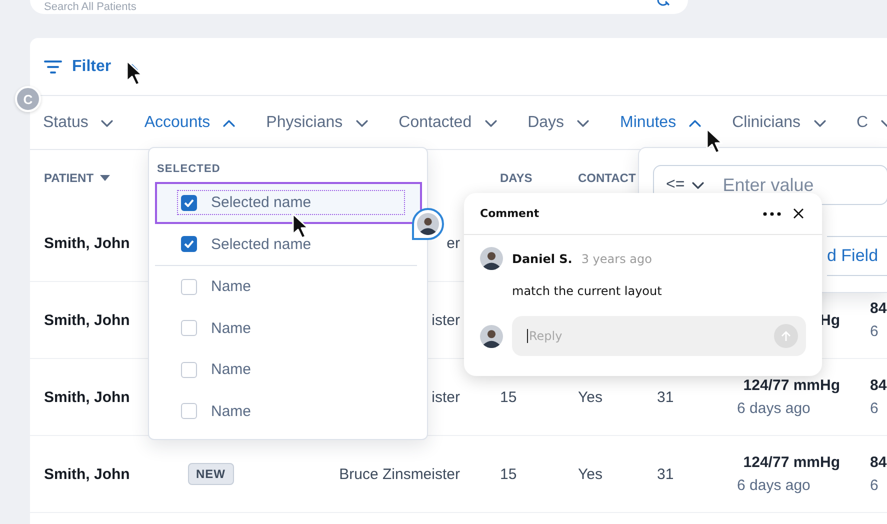 This screenshot has width=887, height=524. Describe the element at coordinates (53, 67) in the screenshot. I see `filter-icon` at that location.